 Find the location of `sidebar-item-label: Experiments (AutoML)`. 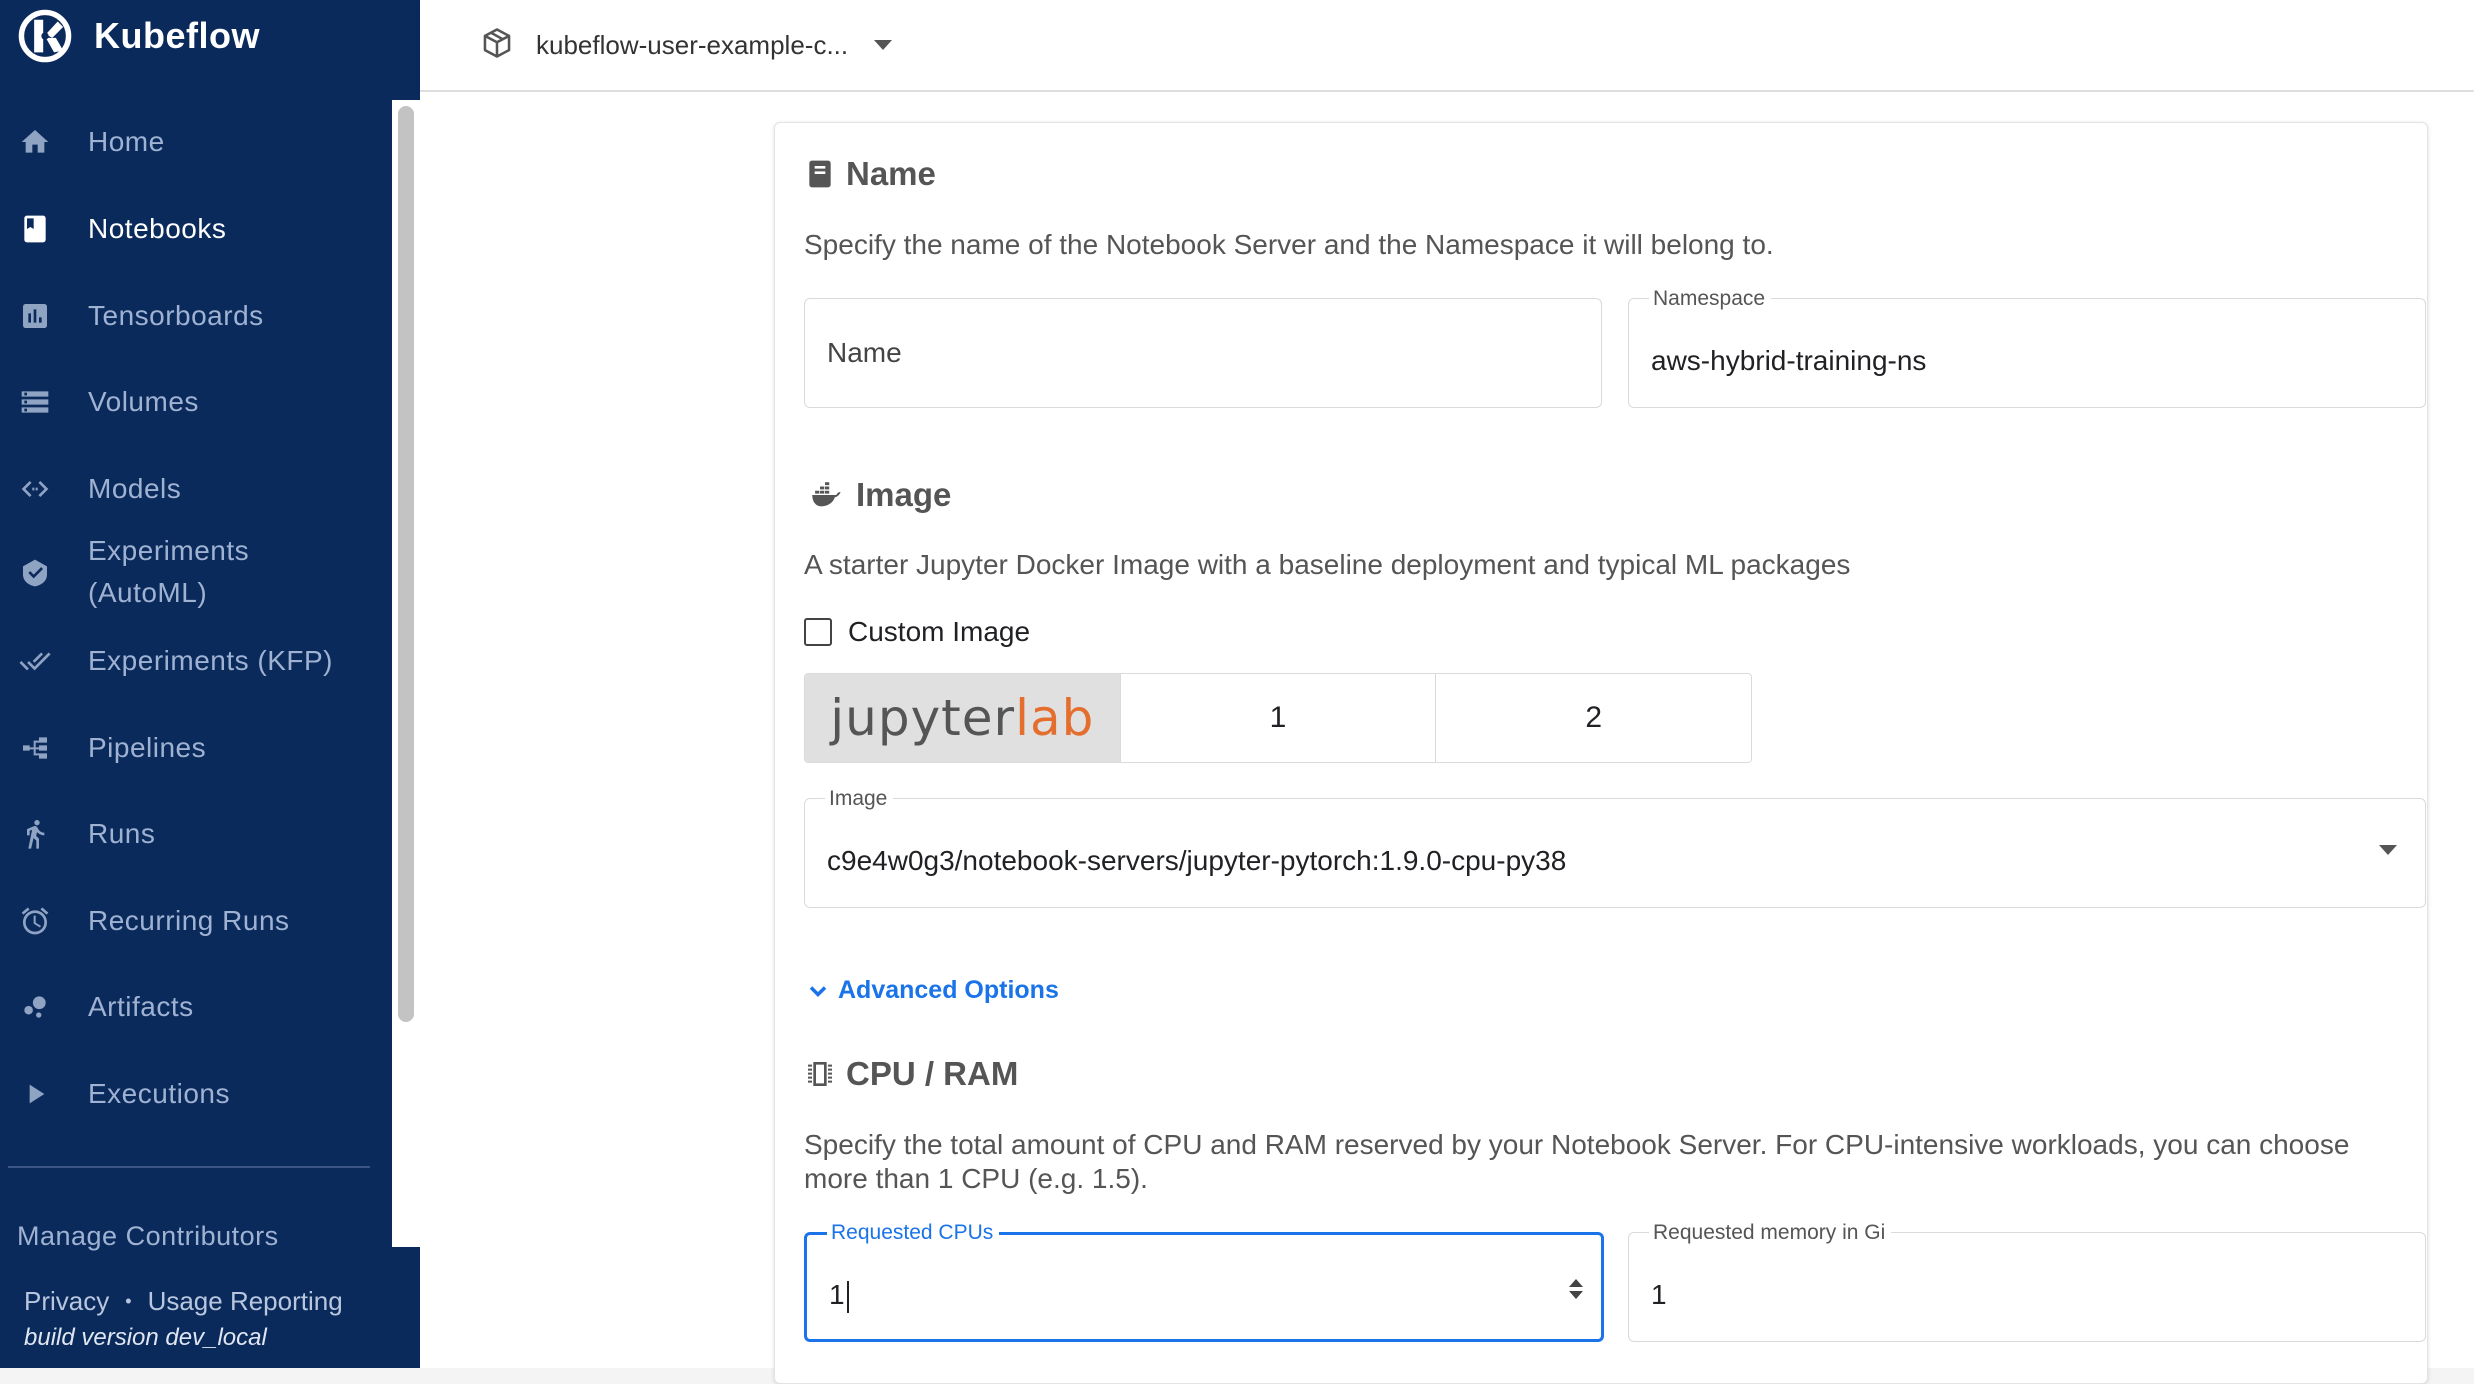

sidebar-item-label: Experiments (AutoML) is located at coordinates (169, 571).